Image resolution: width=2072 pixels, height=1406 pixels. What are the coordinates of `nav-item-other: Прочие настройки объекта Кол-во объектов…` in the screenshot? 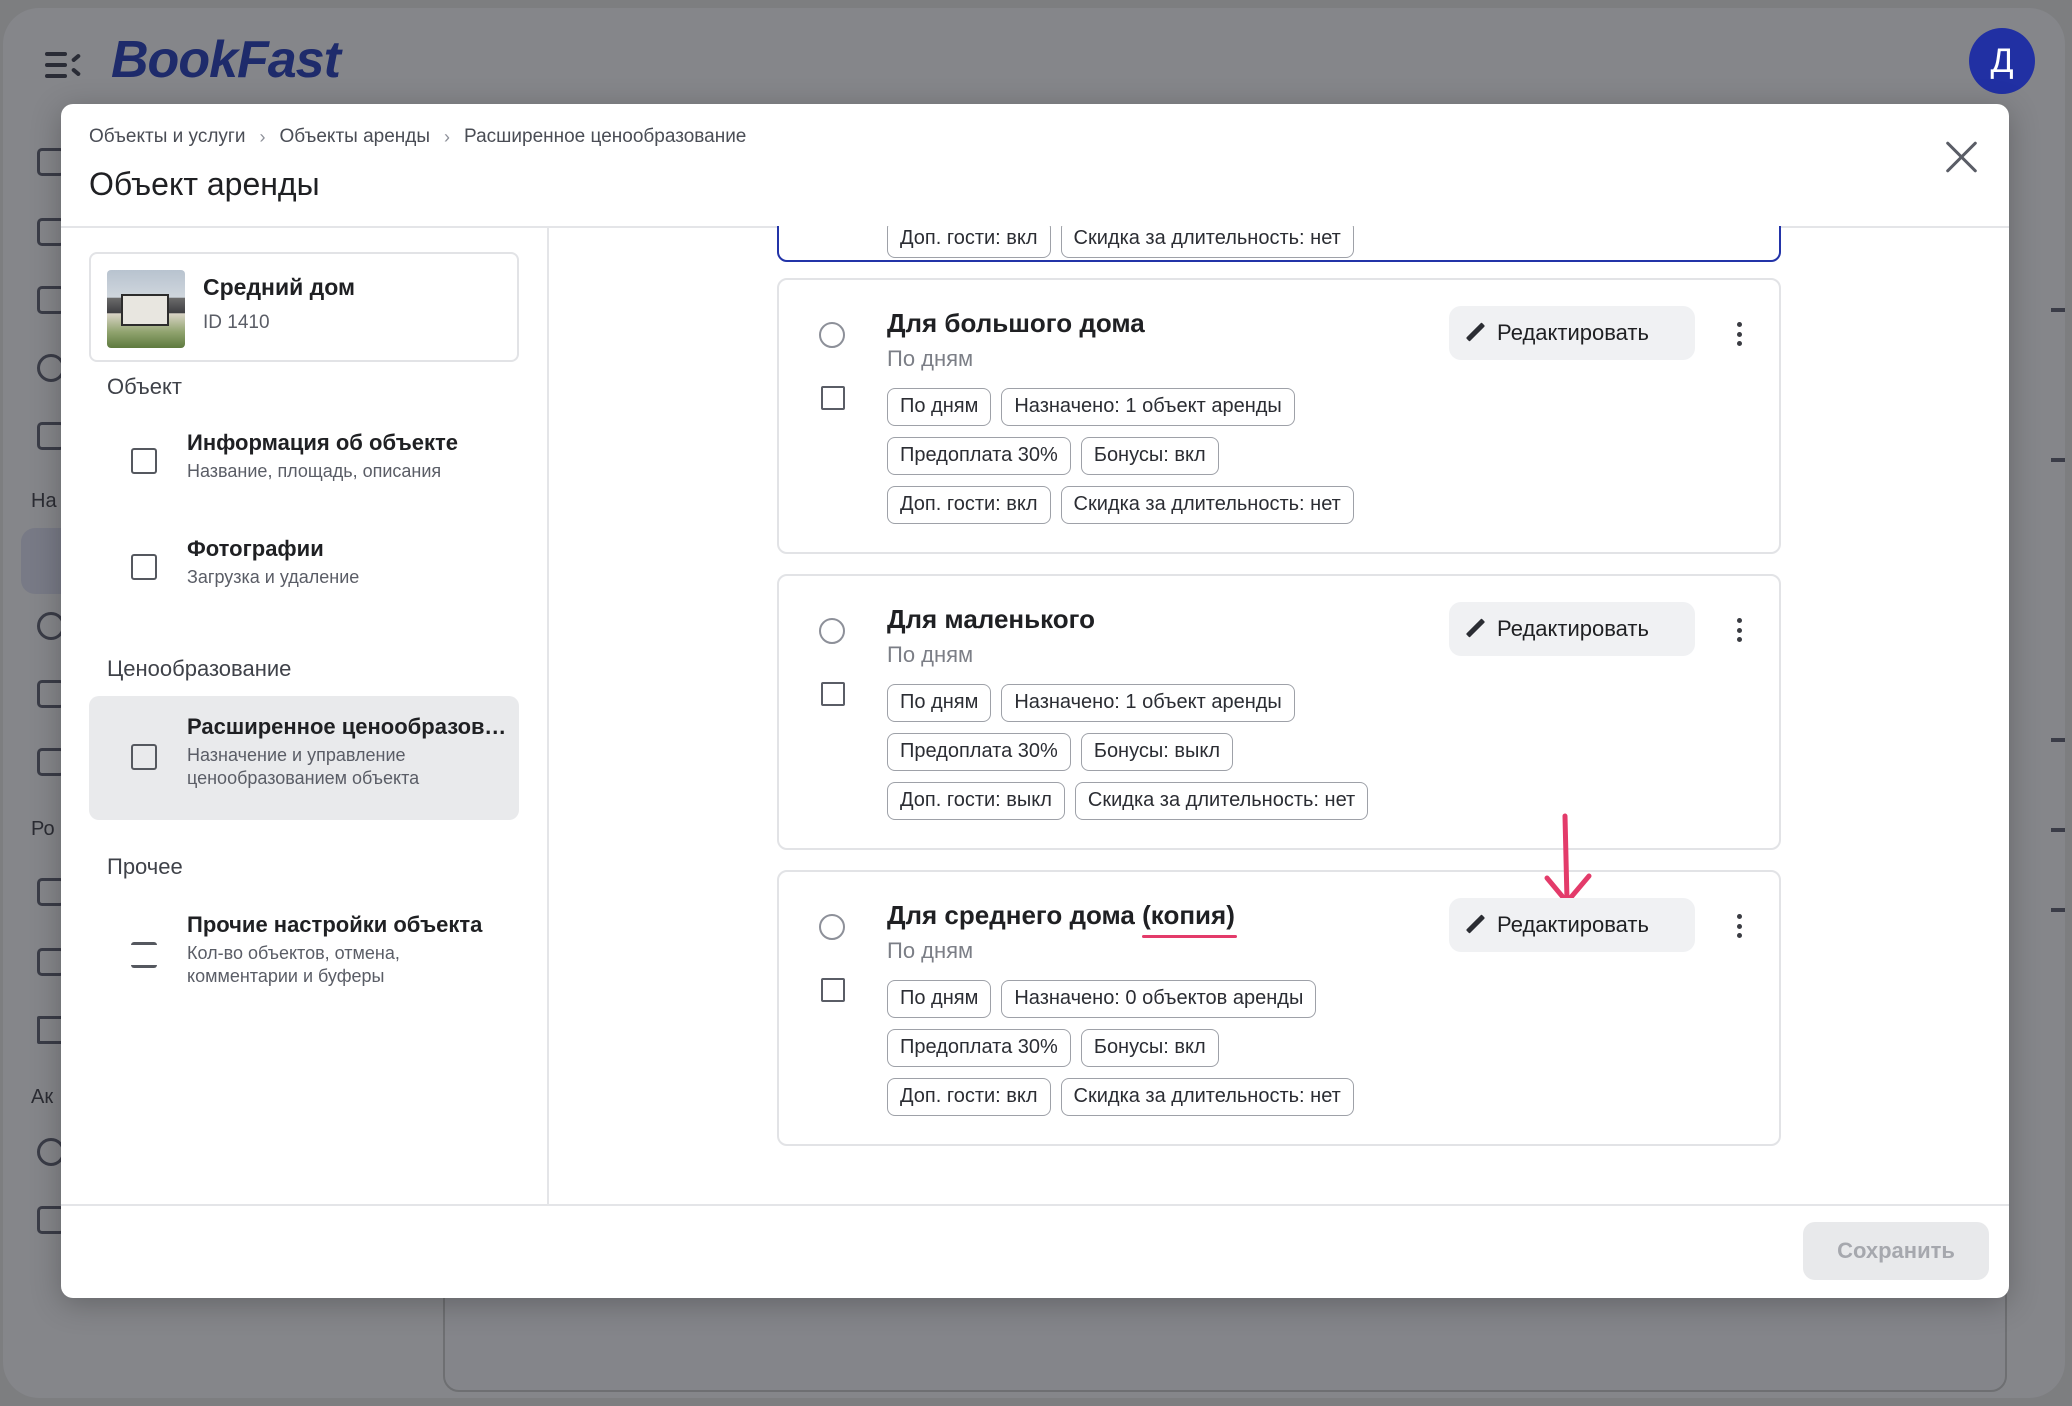 It's located at (304, 956).